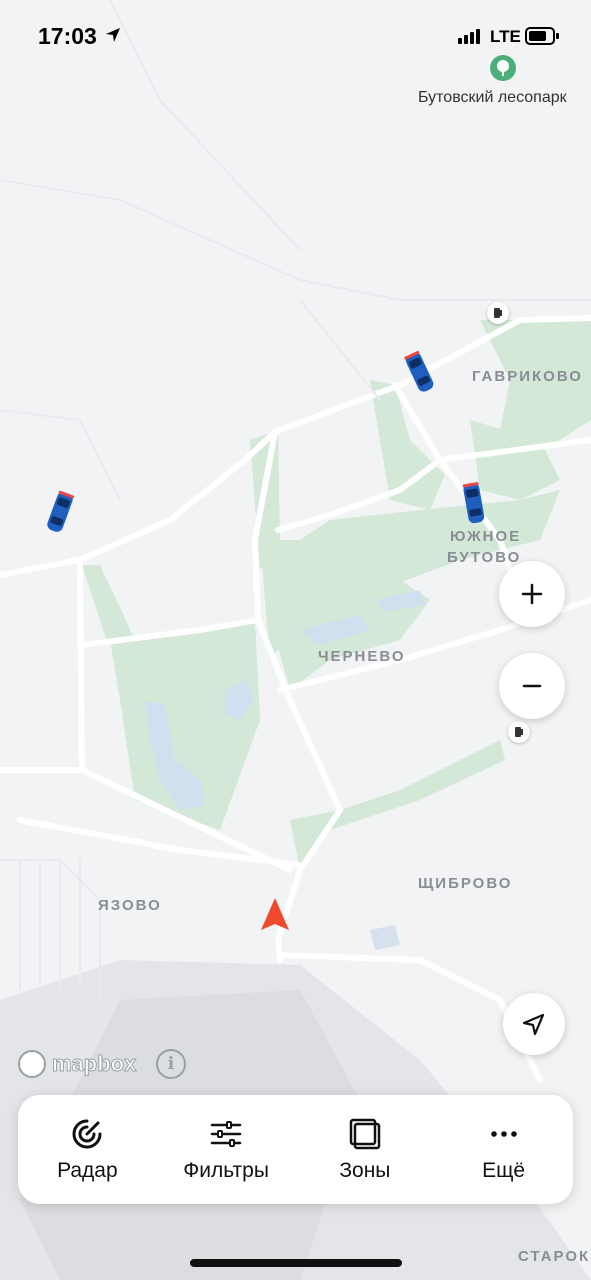 The width and height of the screenshot is (591, 1280). What do you see at coordinates (527, 376) in the screenshot?
I see `place-label-gavrikovo: ГАВРИКОВО` at bounding box center [527, 376].